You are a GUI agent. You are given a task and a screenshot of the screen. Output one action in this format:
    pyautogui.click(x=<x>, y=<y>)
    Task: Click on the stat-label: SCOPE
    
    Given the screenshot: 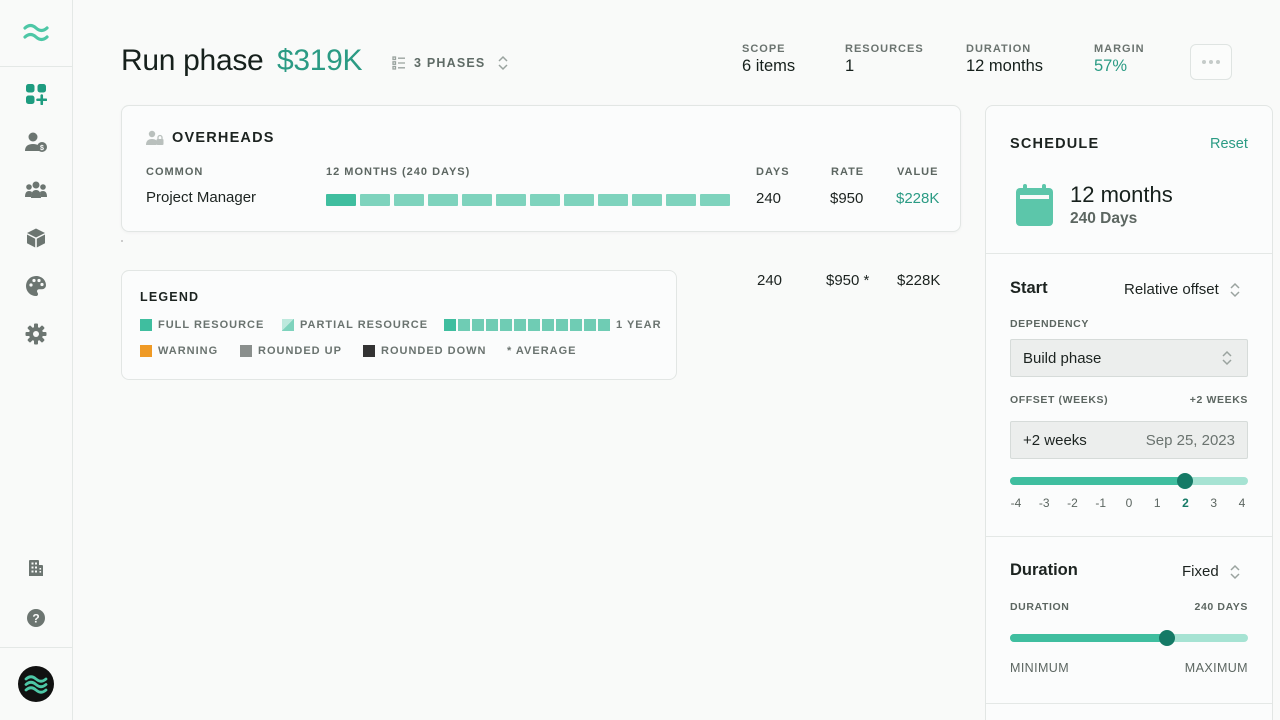 What is the action you would take?
    pyautogui.click(x=764, y=49)
    